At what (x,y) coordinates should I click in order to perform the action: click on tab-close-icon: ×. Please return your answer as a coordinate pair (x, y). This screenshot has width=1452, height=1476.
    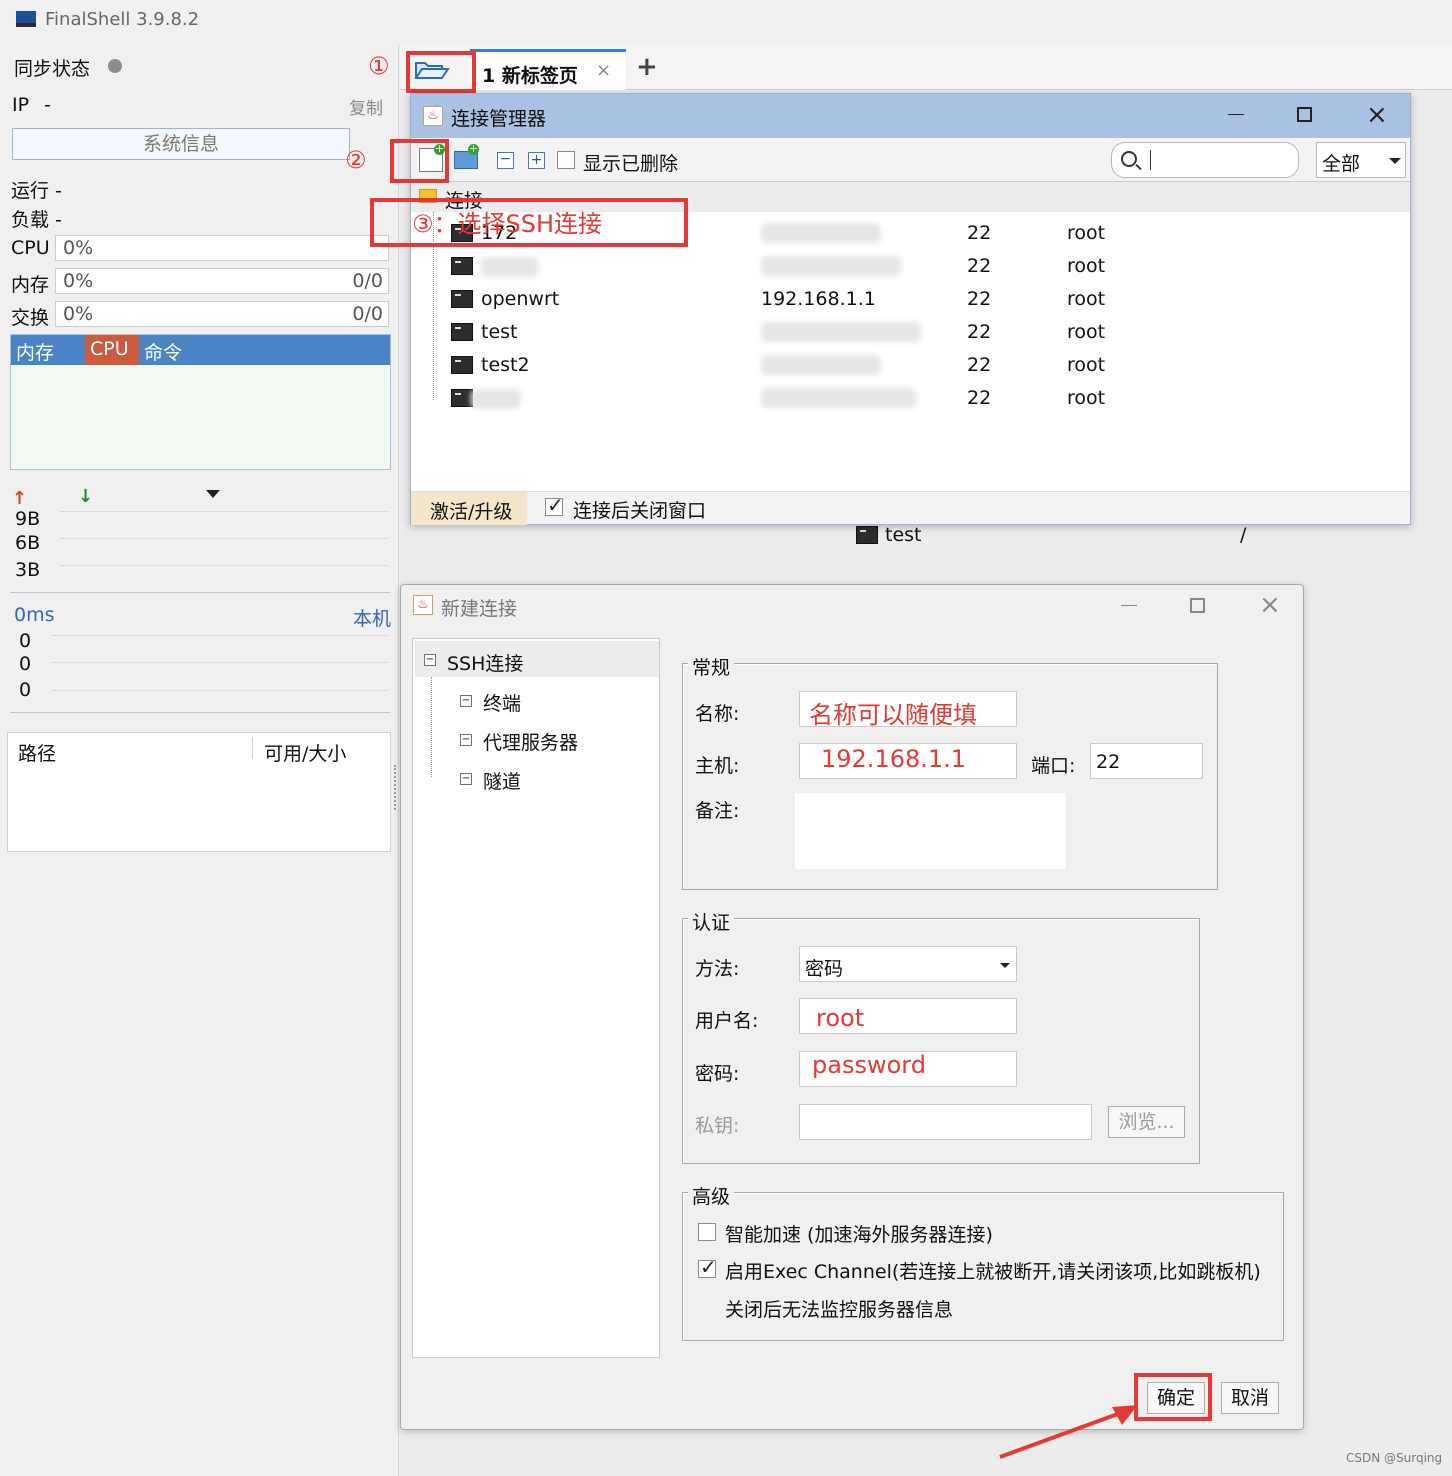
    Looking at the image, I should click on (603, 70).